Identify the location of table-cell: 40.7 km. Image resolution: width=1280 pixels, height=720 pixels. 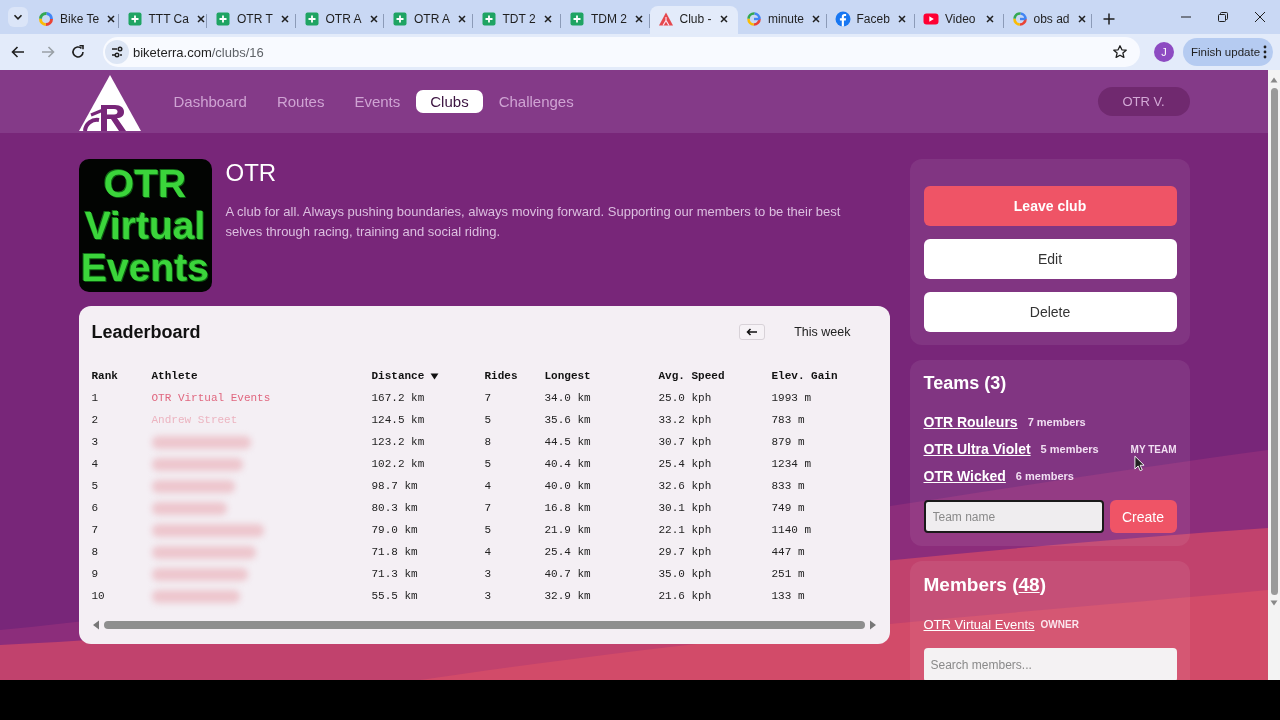
(567, 574).